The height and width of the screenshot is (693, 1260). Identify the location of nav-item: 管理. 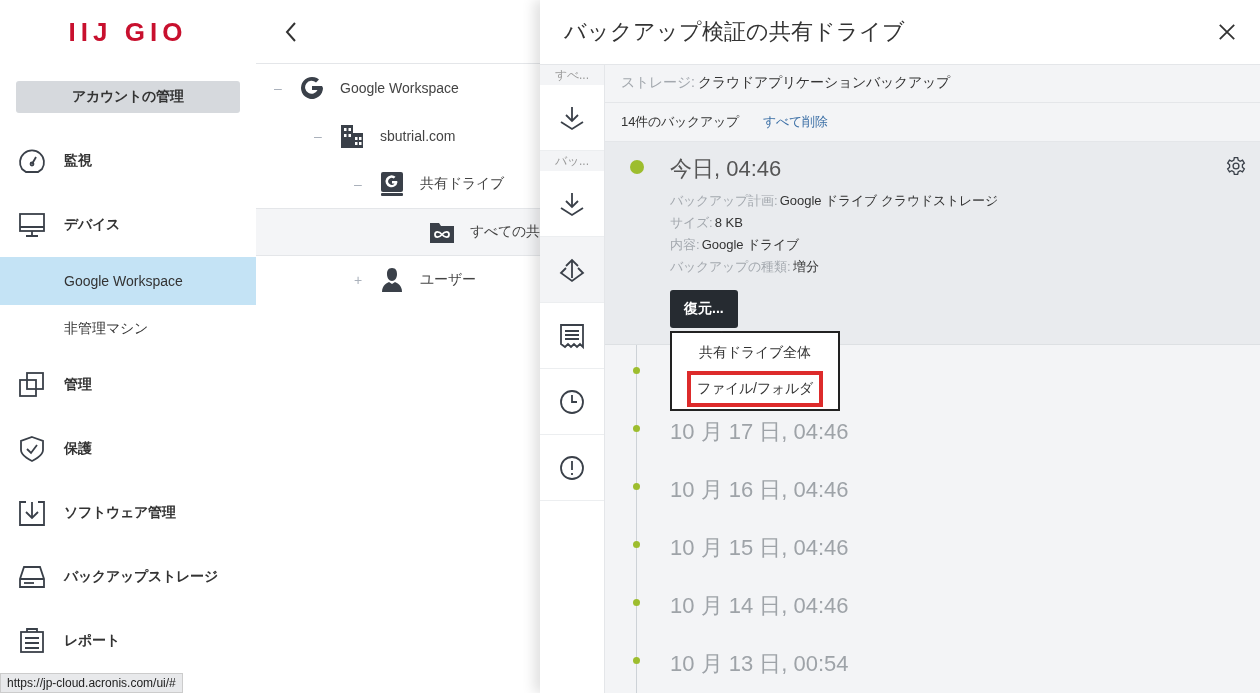
(128, 385).